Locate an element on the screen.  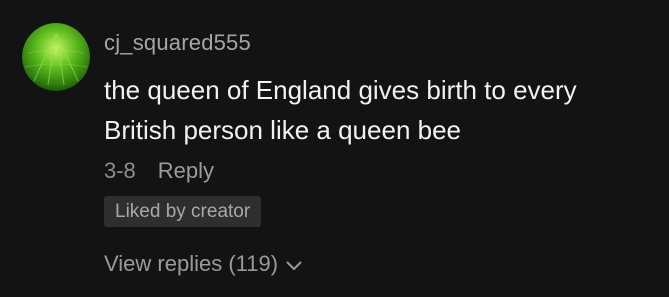
view-replies-label: View replies (119) is located at coordinates (191, 263).